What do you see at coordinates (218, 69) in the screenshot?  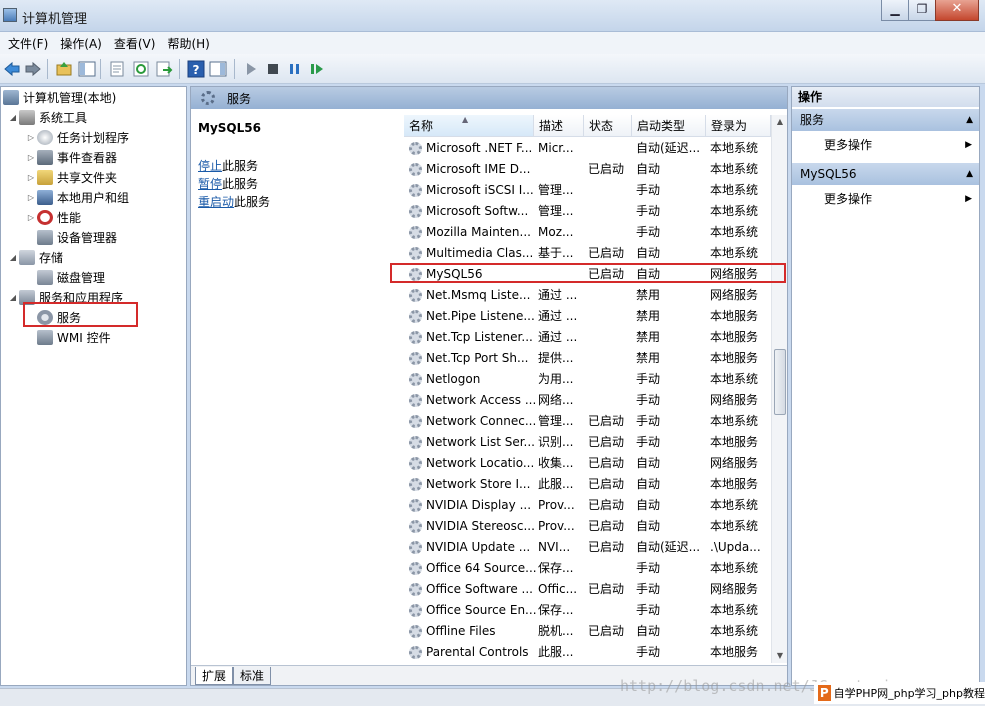 I see `show-hide-action-pane-icon` at bounding box center [218, 69].